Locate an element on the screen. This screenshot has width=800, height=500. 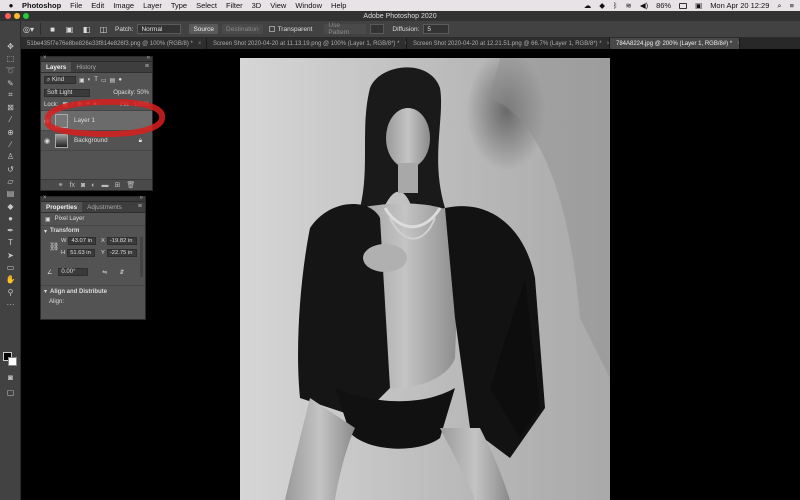
flip-horizontal-icon: ⇋ is located at coordinates (104, 272).